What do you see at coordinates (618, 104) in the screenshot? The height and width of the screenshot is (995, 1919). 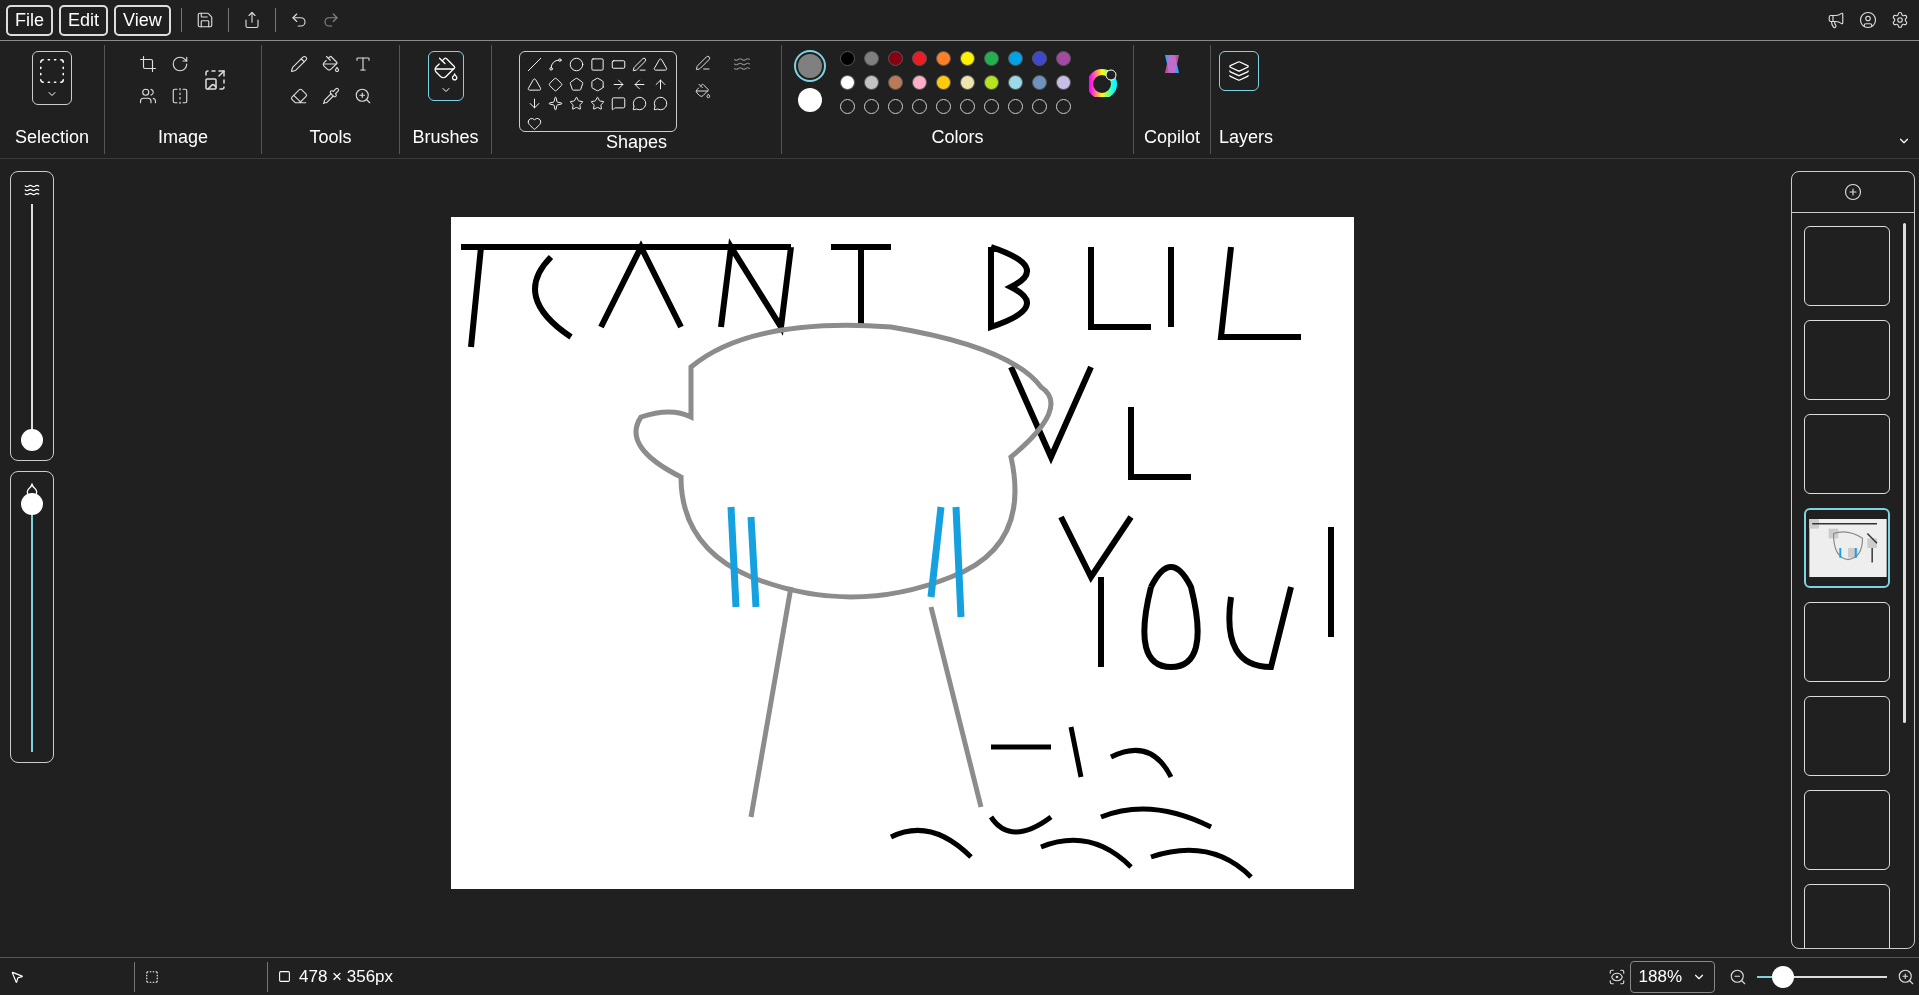 I see `rectangle-callout-icon` at bounding box center [618, 104].